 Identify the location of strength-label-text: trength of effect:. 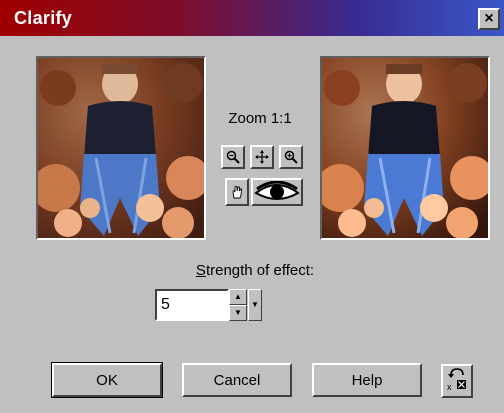
(260, 270).